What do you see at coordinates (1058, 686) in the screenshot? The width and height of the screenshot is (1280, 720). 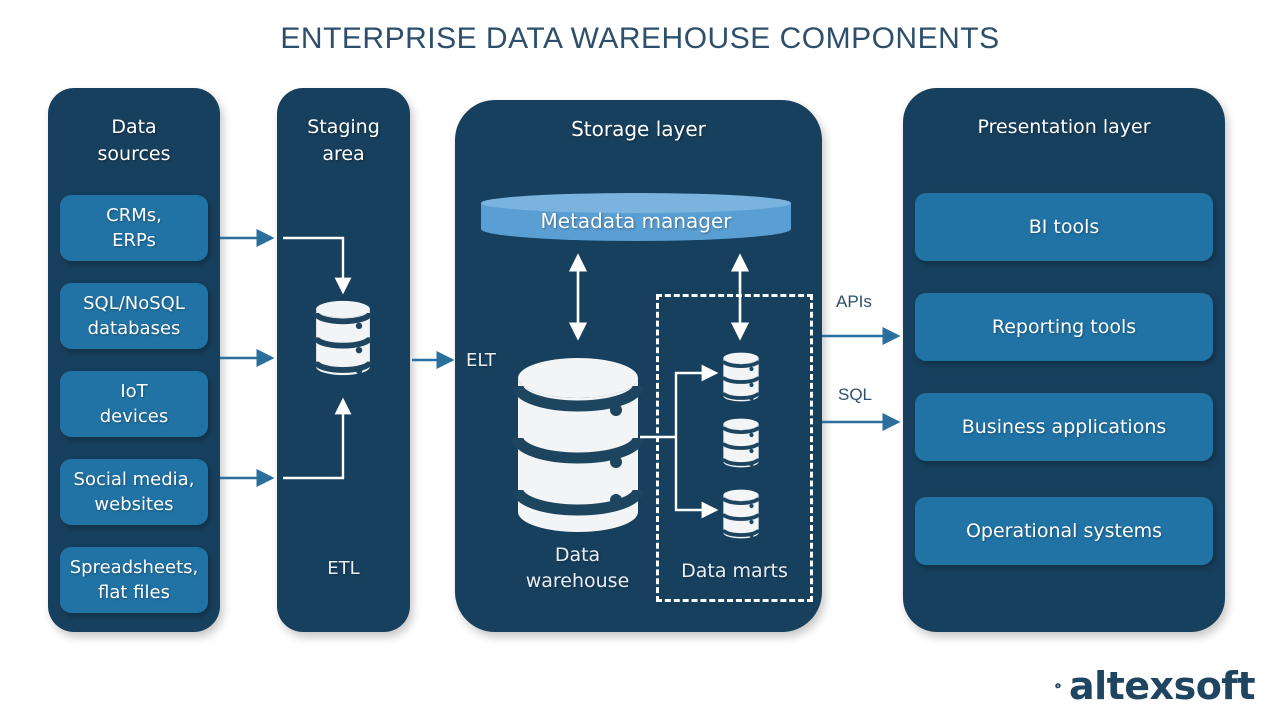 I see `altexsoft-logo-mark` at bounding box center [1058, 686].